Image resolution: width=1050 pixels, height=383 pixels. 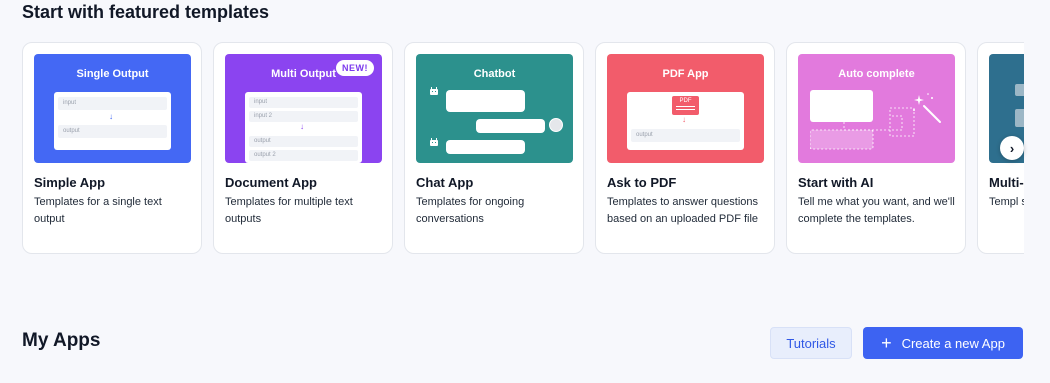 I want to click on preview-output-2: output 2, so click(x=303, y=155).